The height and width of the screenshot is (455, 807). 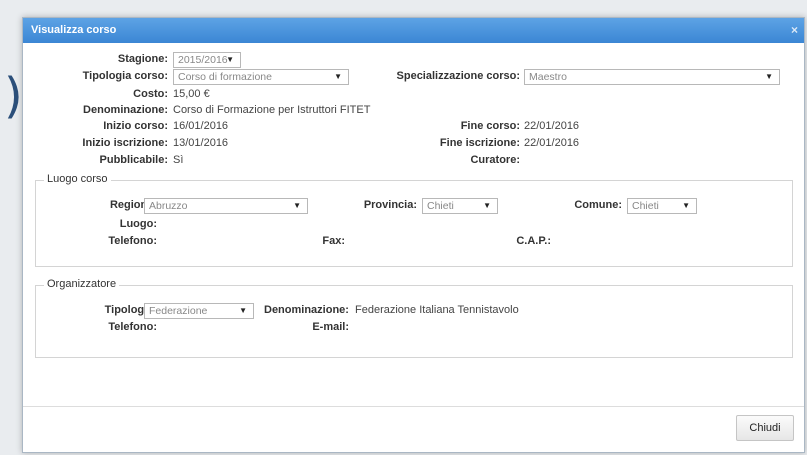 What do you see at coordinates (150, 94) in the screenshot?
I see `costo-label: Costo:` at bounding box center [150, 94].